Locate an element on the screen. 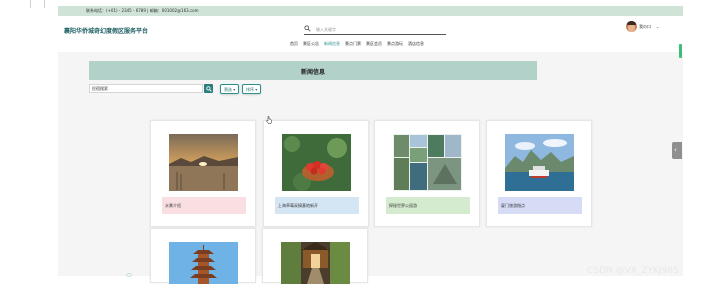 The image size is (724, 284). site-header: 襄阳华侨城奇幻度假区服务平台 我の口 ⌄ 首页 景区公告 新闻信息 is located at coordinates (370, 34).